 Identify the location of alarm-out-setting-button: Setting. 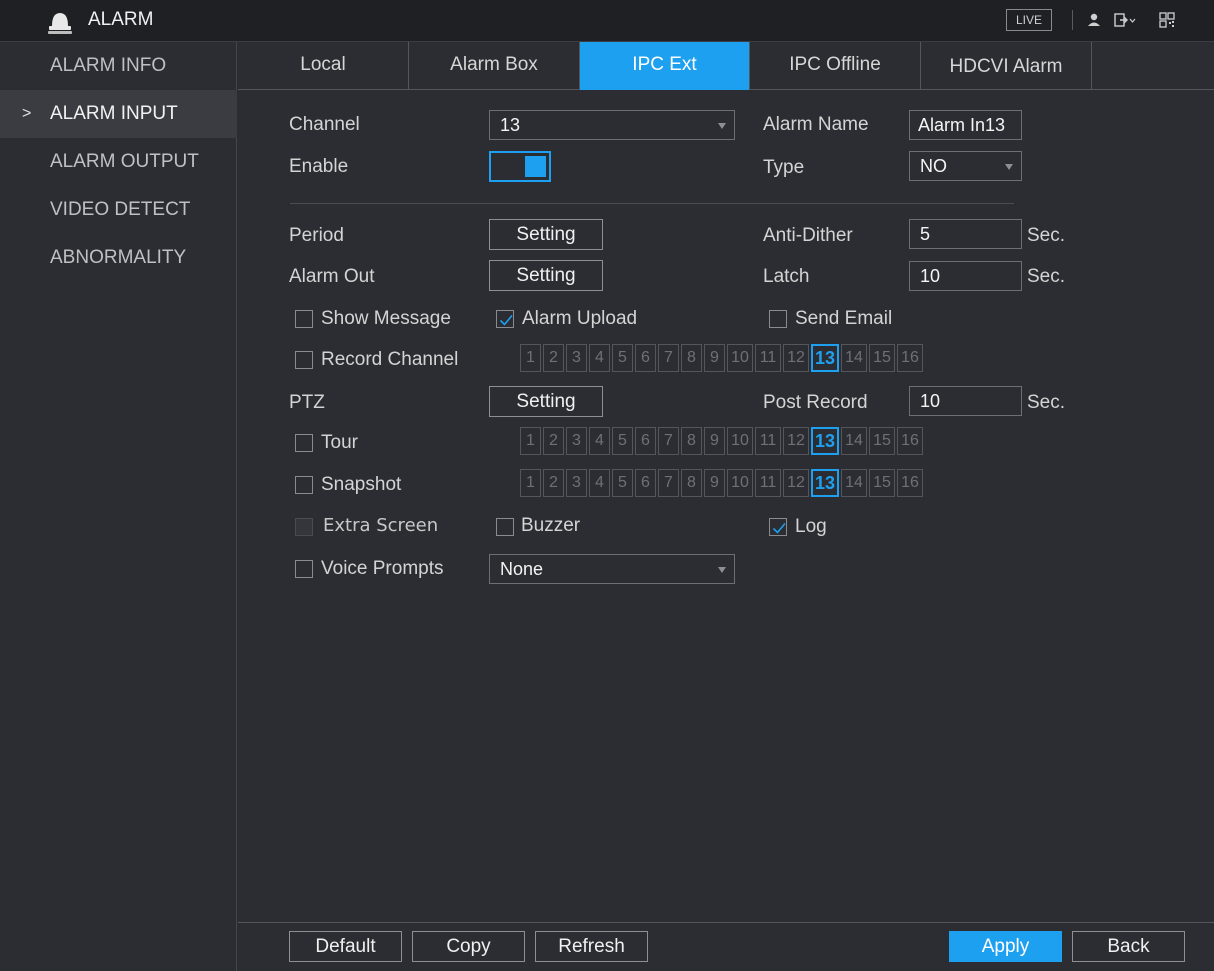
(546, 275).